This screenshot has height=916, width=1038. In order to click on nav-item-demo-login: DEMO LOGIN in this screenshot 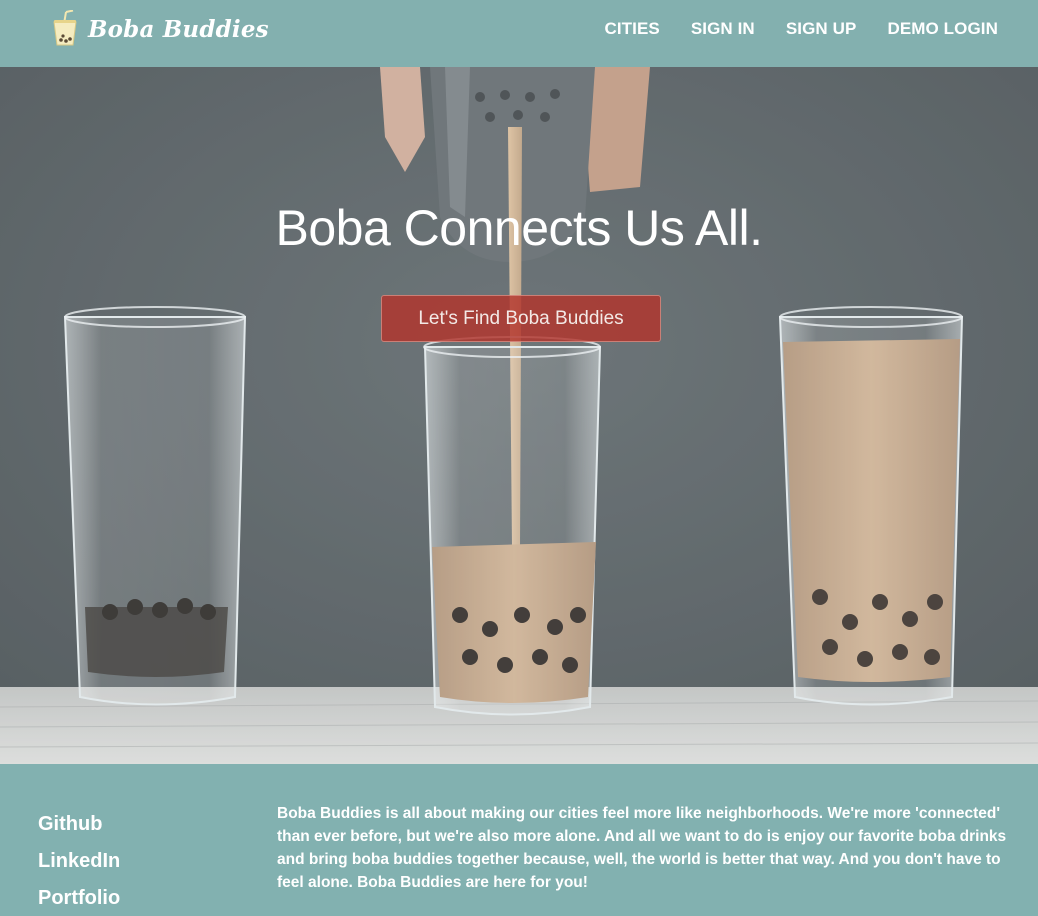, I will do `click(942, 29)`.